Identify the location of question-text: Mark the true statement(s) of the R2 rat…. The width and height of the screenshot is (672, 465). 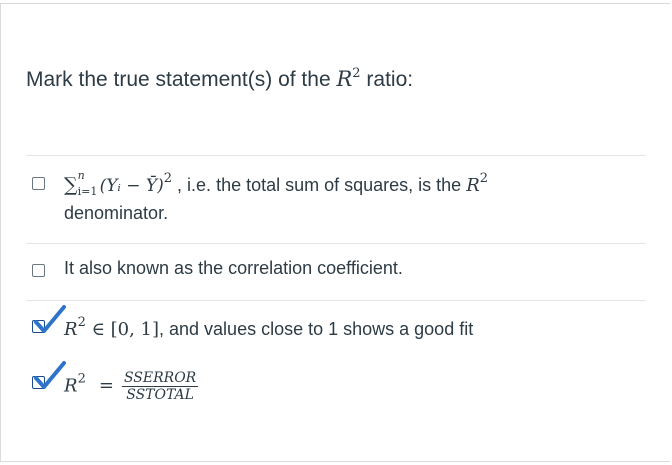
(220, 78).